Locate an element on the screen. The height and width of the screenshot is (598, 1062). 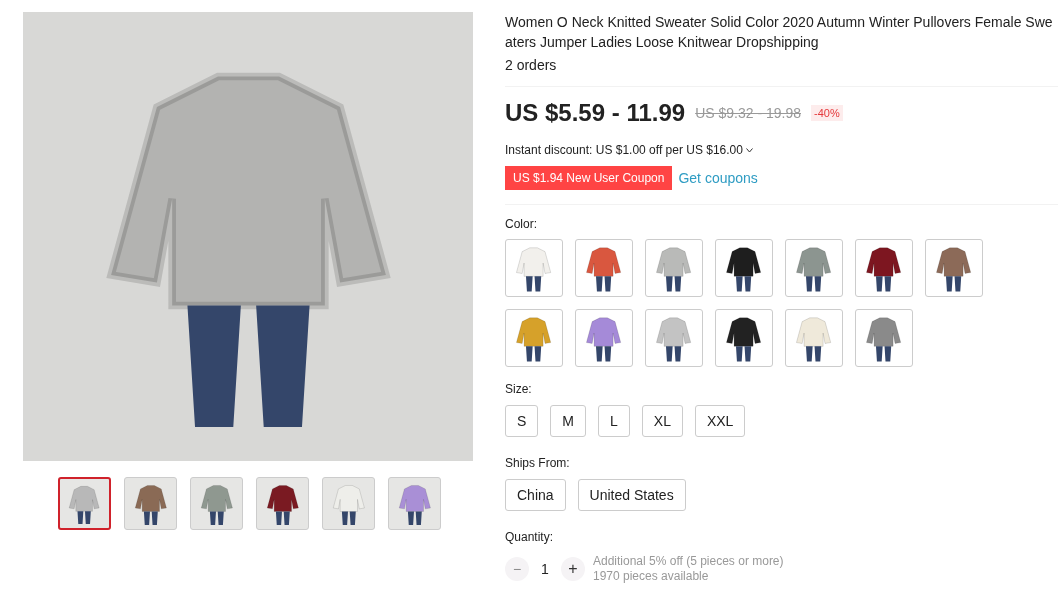
discount-badge: -40% is located at coordinates (827, 113).